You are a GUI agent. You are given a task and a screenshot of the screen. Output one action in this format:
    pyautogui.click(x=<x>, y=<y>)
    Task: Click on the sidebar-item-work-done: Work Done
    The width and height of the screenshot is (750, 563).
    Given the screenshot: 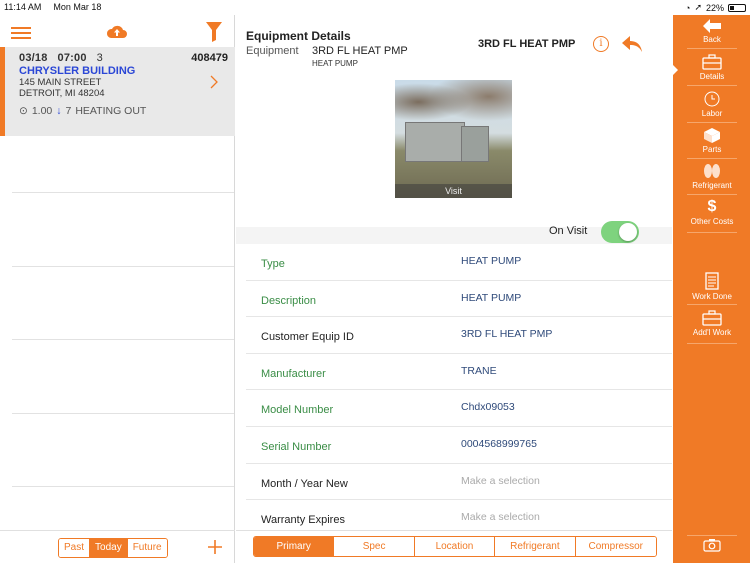 What is the action you would take?
    pyautogui.click(x=712, y=288)
    